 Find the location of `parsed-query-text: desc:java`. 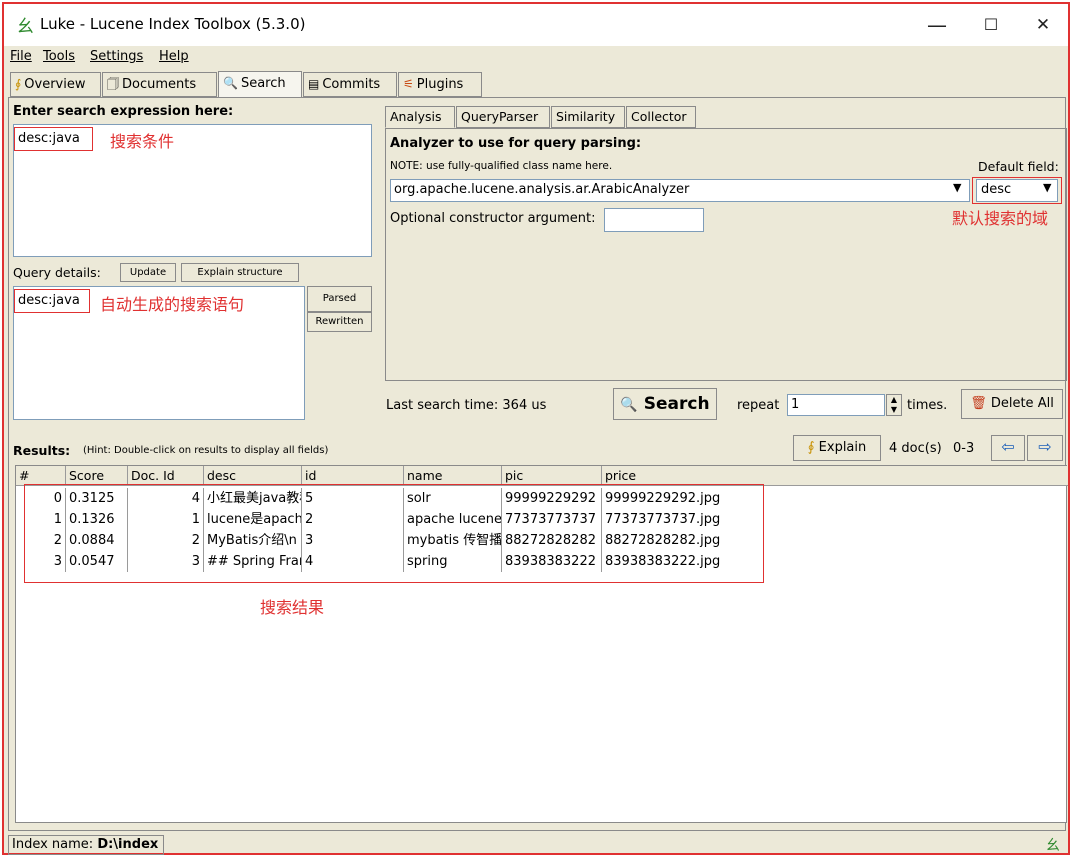

parsed-query-text: desc:java is located at coordinates (52, 301).